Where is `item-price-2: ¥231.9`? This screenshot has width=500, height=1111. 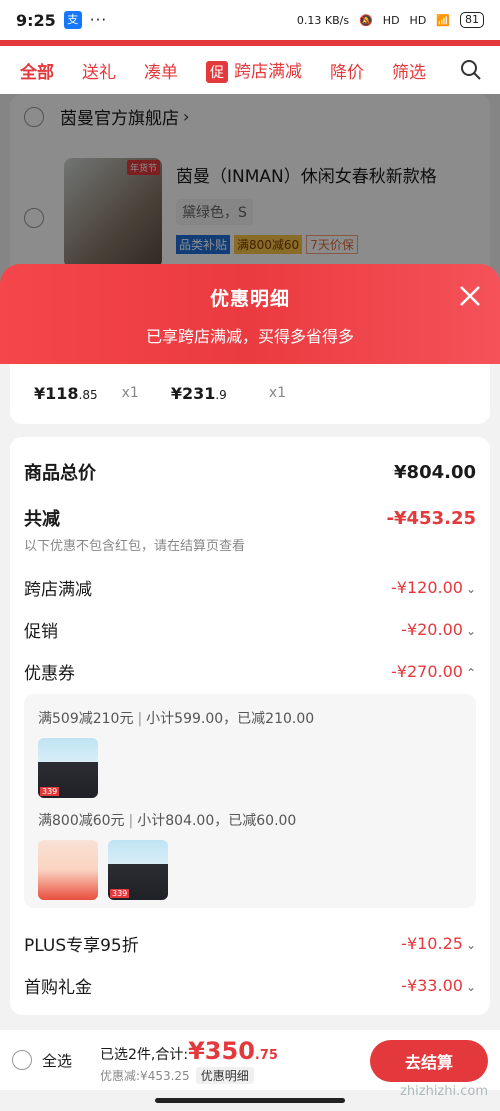
item-price-2: ¥231.9 is located at coordinates (198, 393).